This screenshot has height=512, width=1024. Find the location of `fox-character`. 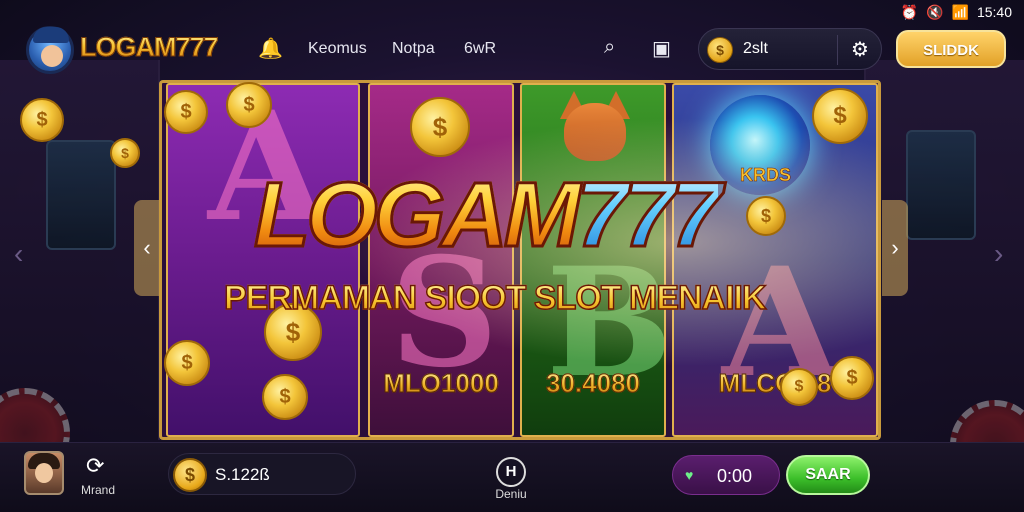

fox-character is located at coordinates (595, 131).